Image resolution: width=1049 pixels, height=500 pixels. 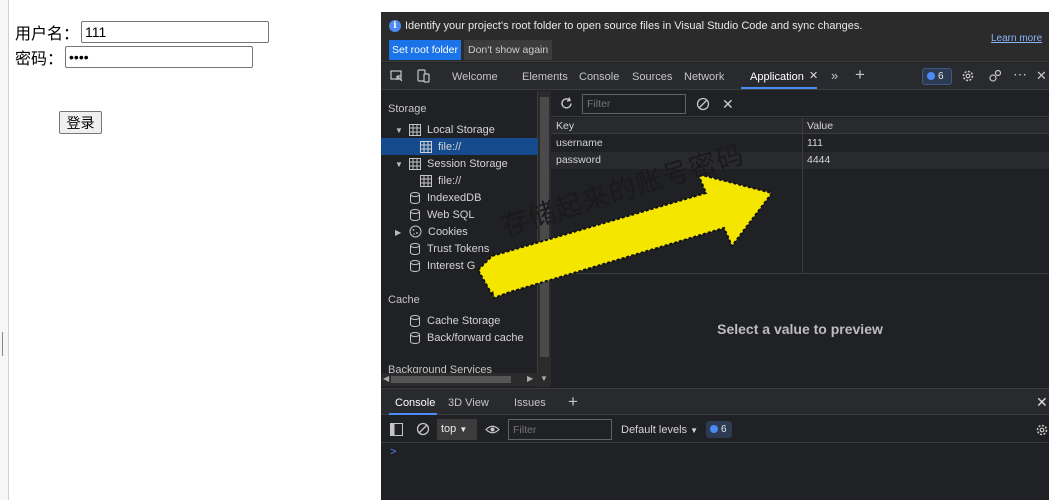 I want to click on context-select: top ▼, so click(x=457, y=429).